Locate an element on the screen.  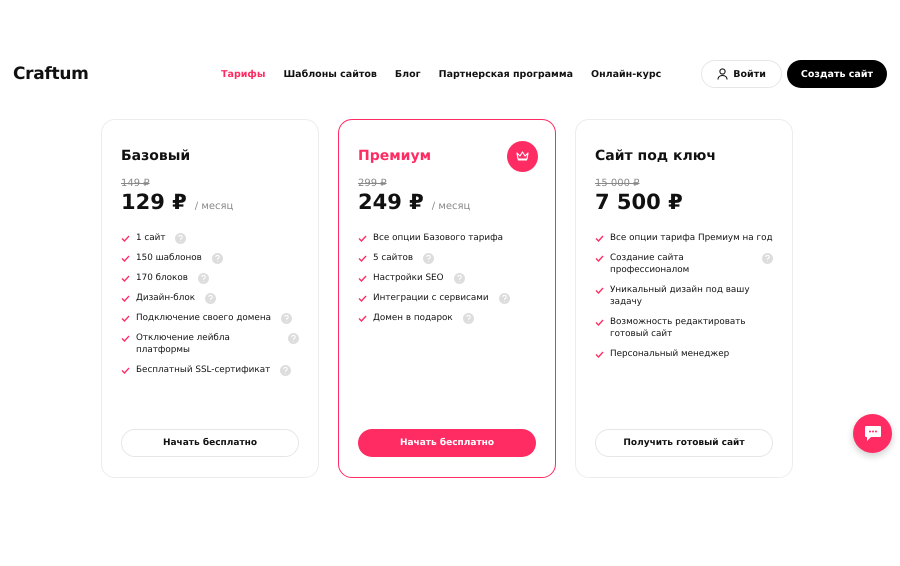
nav-link: Шаблоны сайтов is located at coordinates (330, 74).